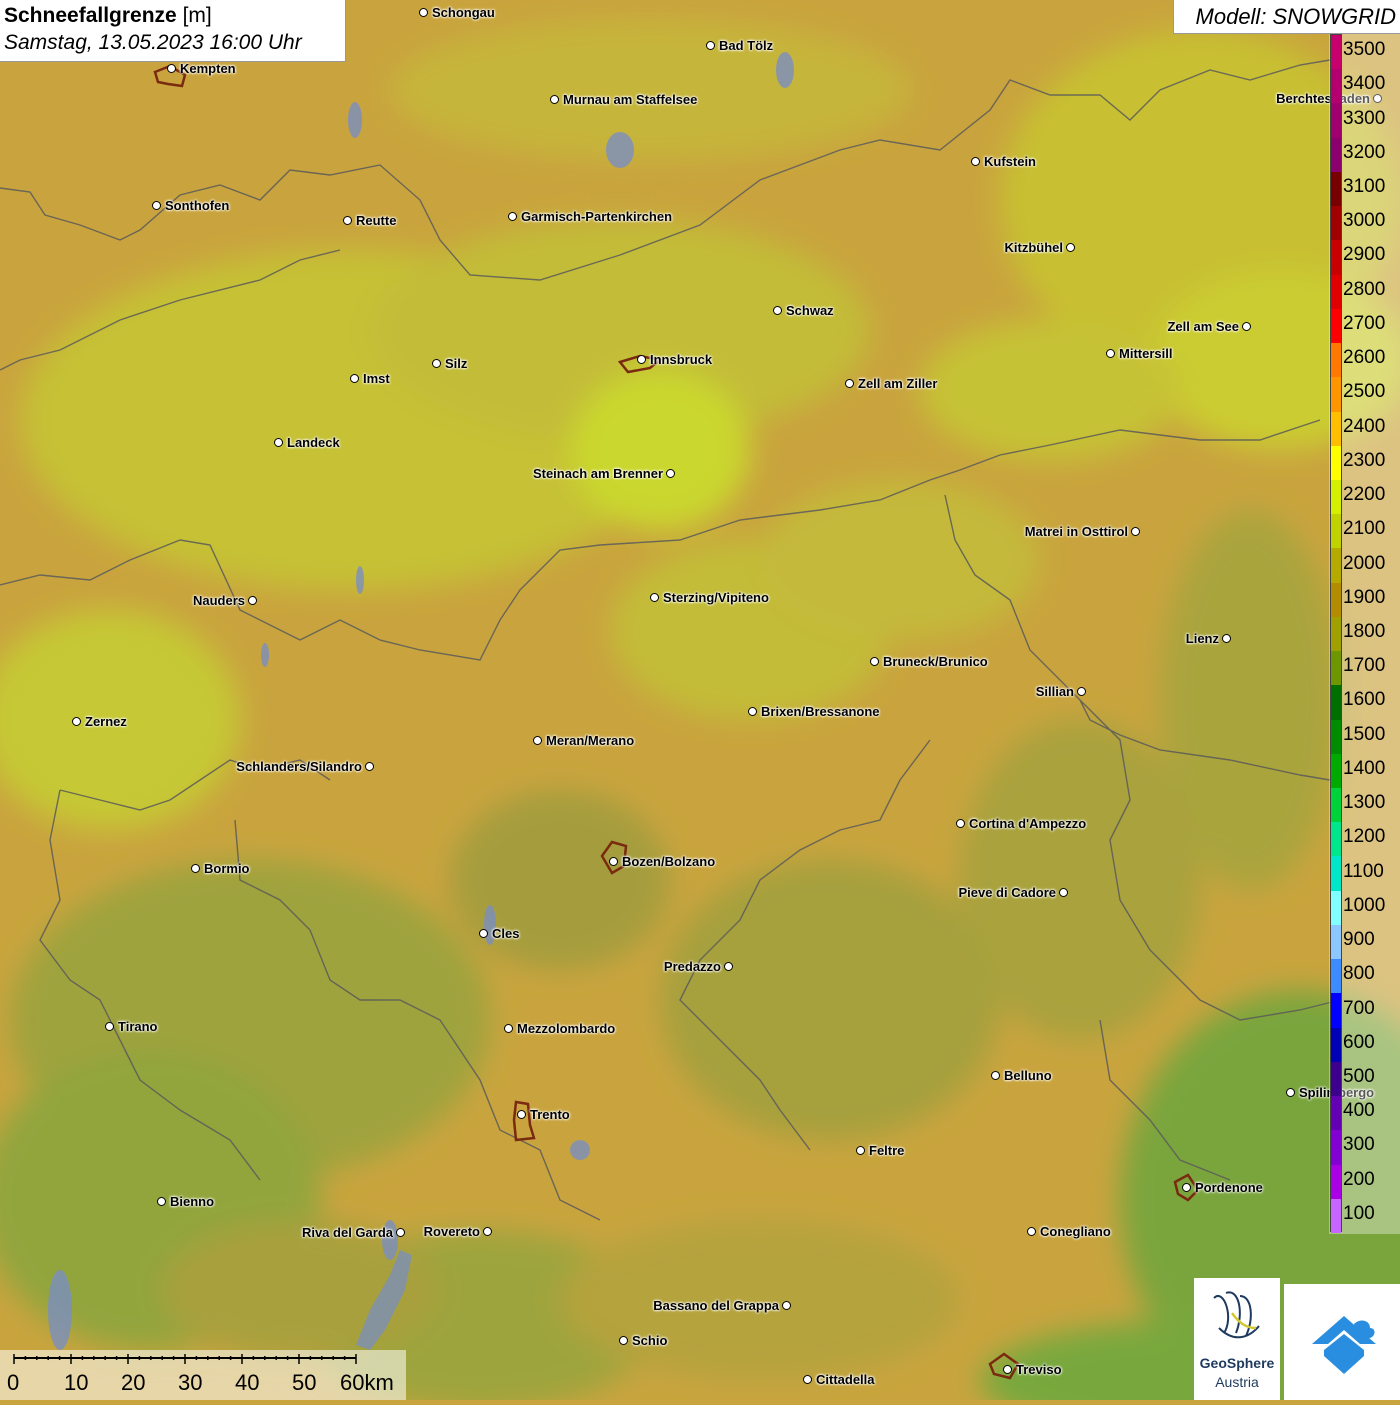  I want to click on scale-label: 30, so click(190, 1382).